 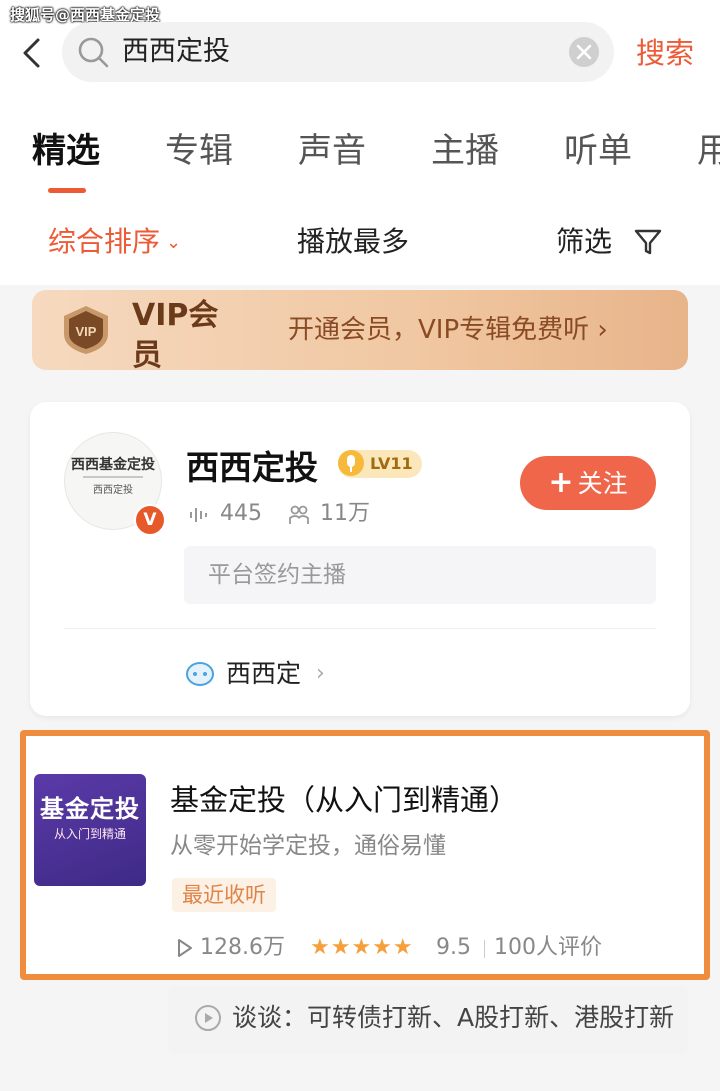 I want to click on album-title: 基金定投（从入门到精通）, so click(x=344, y=800).